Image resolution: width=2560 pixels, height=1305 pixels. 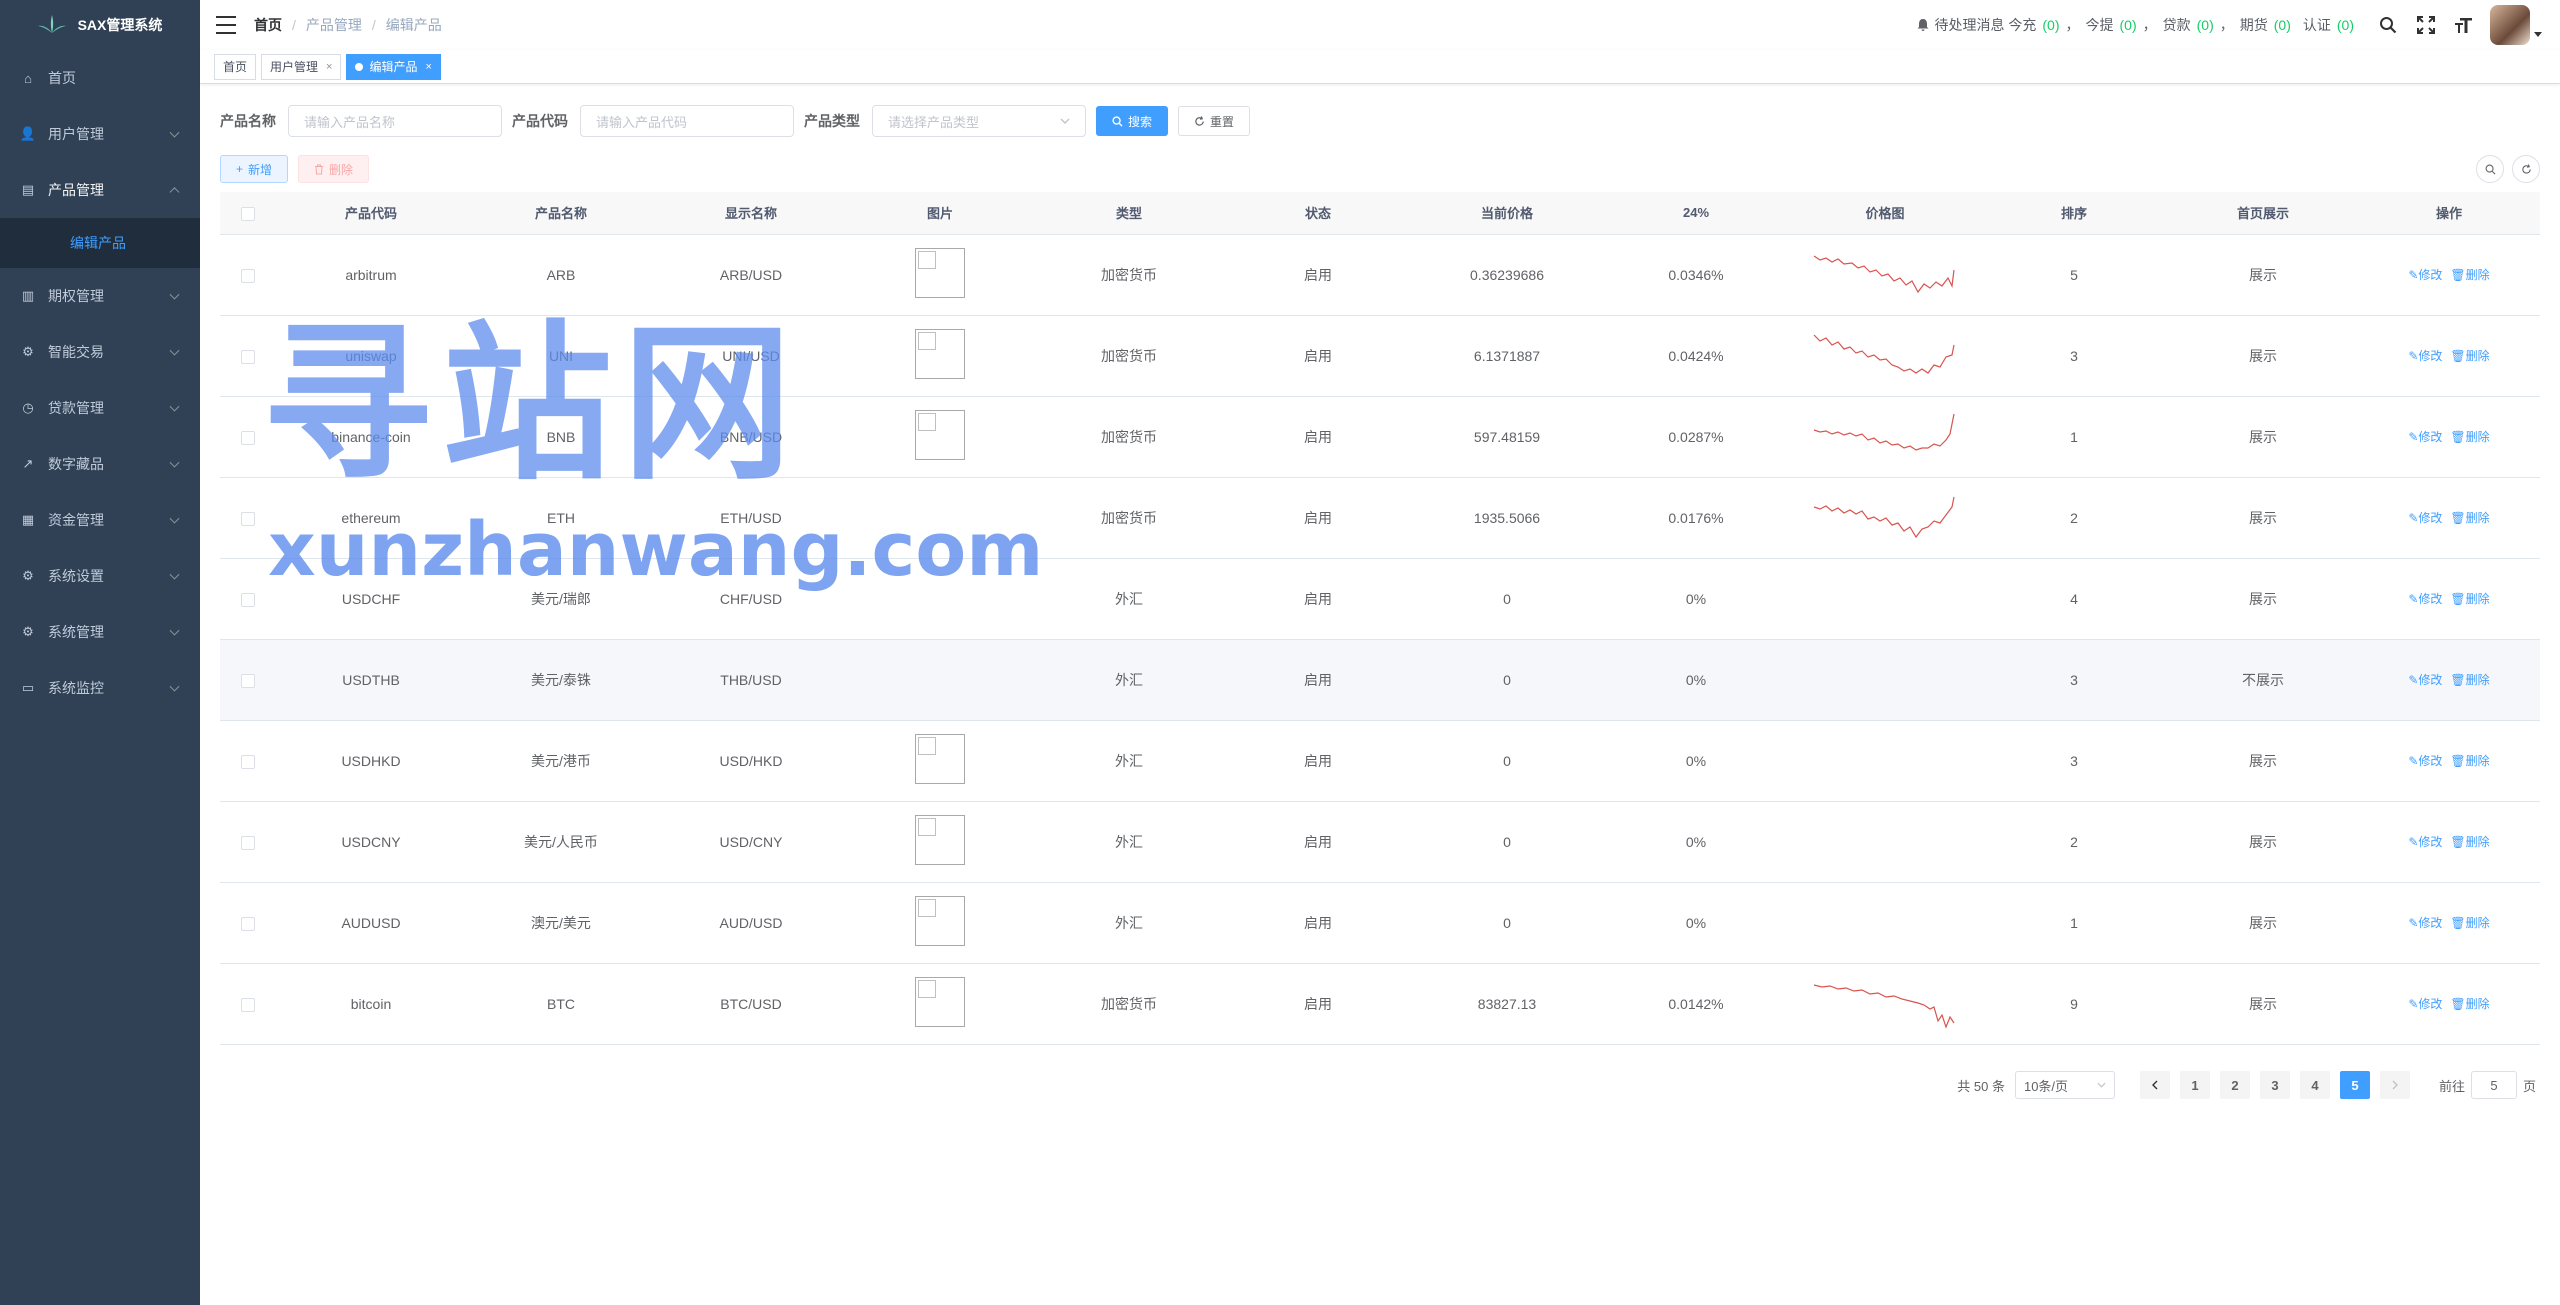 What do you see at coordinates (100, 78) in the screenshot?
I see `sidebar-item-0: ⌂ 首页` at bounding box center [100, 78].